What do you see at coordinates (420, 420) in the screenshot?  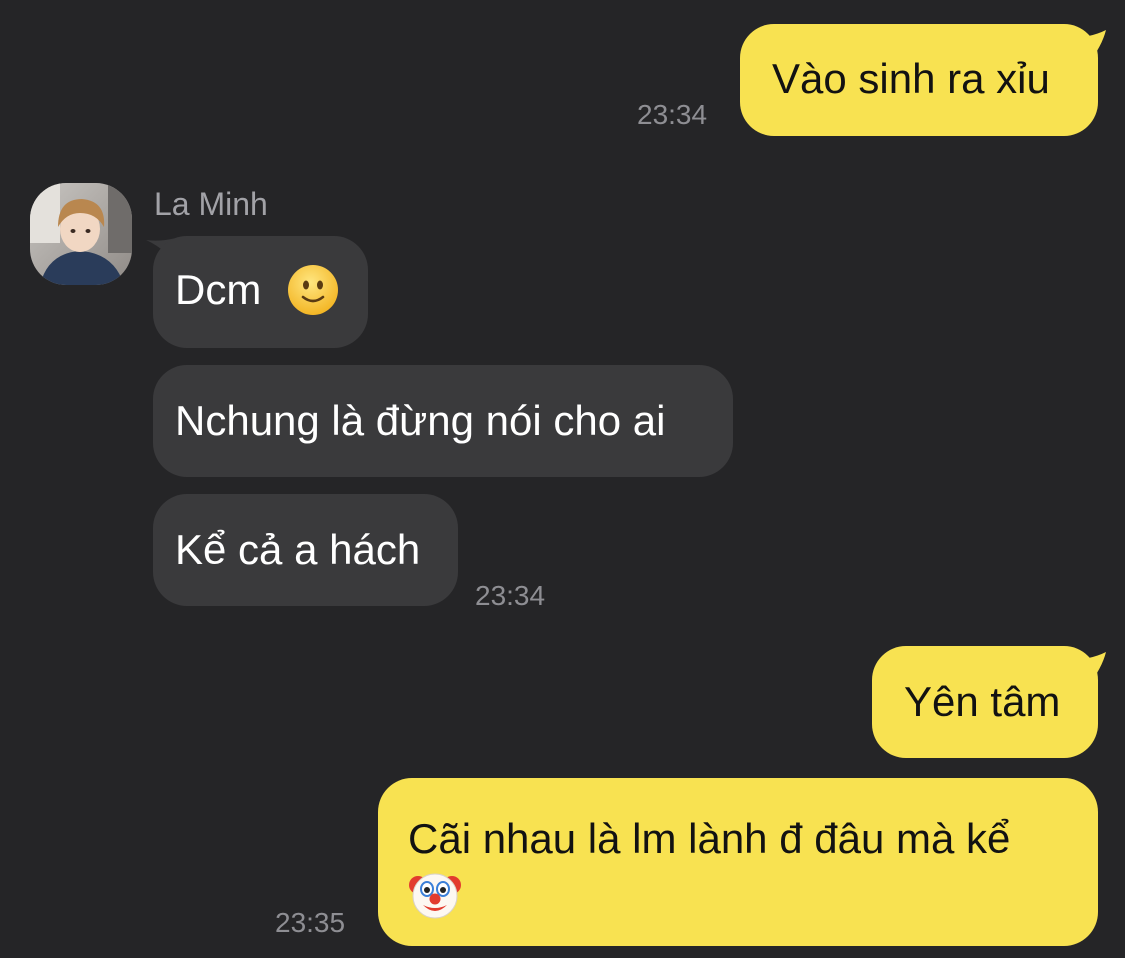 I see `message-text: Nchung là đừng nói cho ai` at bounding box center [420, 420].